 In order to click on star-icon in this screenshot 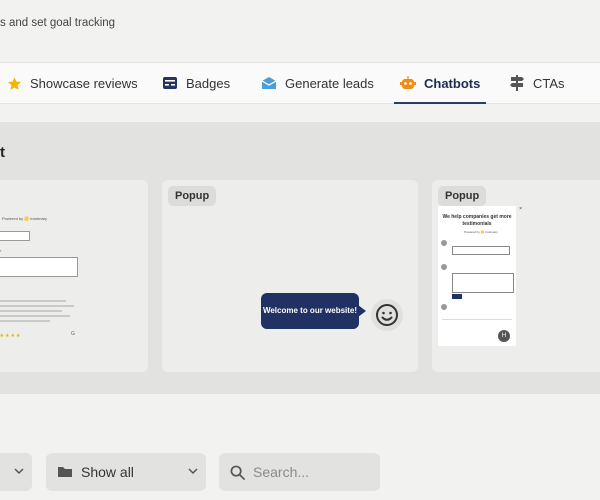, I will do `click(14, 83)`.